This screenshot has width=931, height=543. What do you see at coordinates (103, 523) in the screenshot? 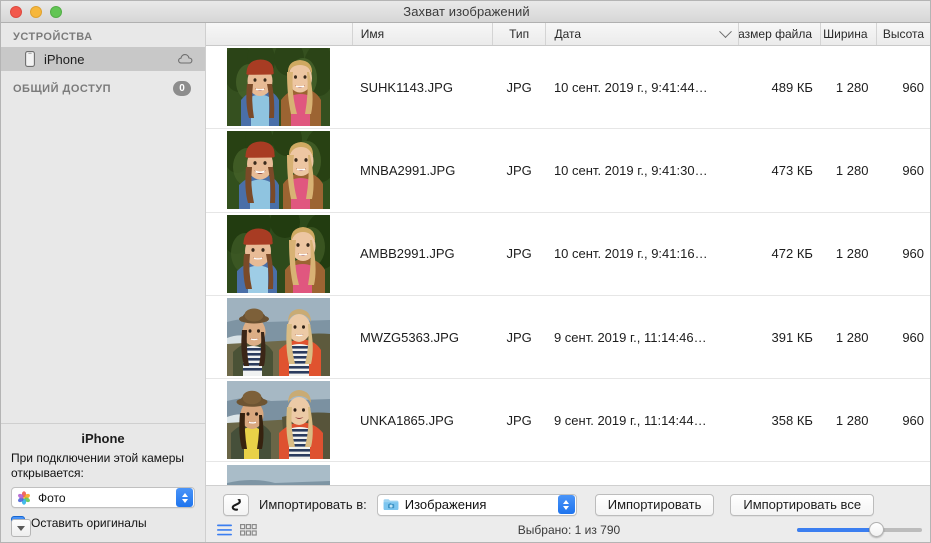
I see `keep-originals-row: Оставить оригиналы` at bounding box center [103, 523].